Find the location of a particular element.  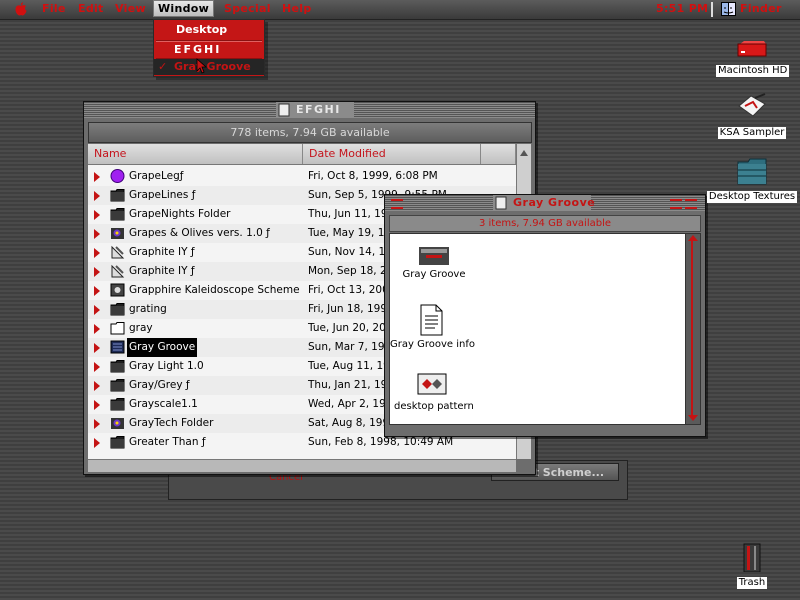

gray-groove-info-label: Gray Groove info is located at coordinates (432, 344).